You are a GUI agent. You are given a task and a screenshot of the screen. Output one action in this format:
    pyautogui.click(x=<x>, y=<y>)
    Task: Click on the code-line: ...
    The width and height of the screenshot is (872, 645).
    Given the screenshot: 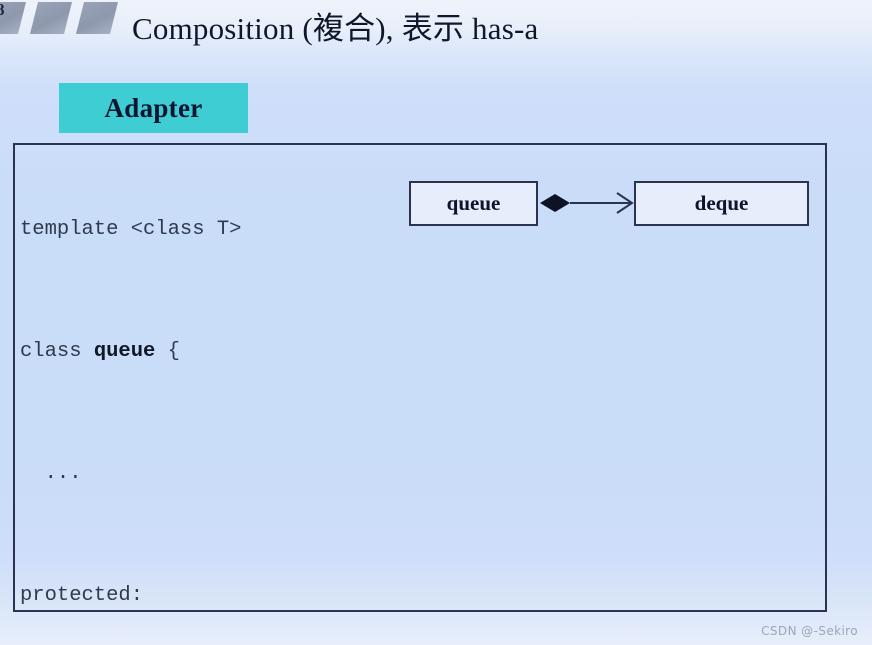 What is the action you would take?
    pyautogui.click(x=420, y=474)
    